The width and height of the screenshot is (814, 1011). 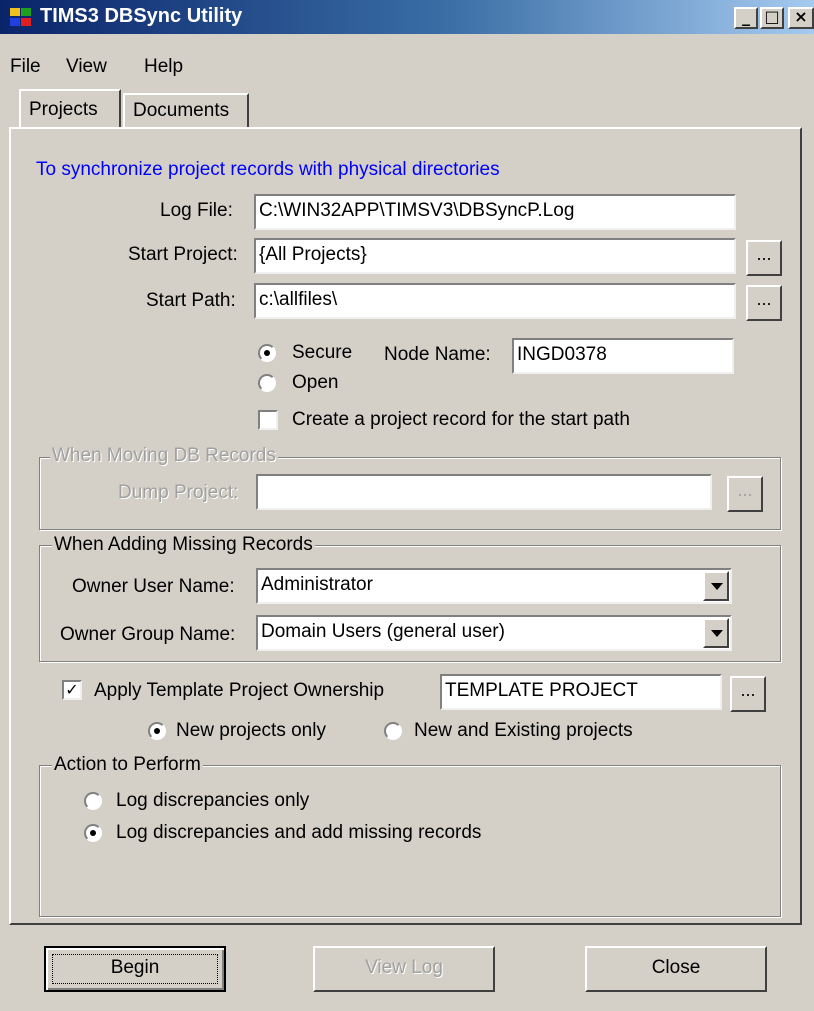 What do you see at coordinates (267, 383) in the screenshot?
I see `open-radio` at bounding box center [267, 383].